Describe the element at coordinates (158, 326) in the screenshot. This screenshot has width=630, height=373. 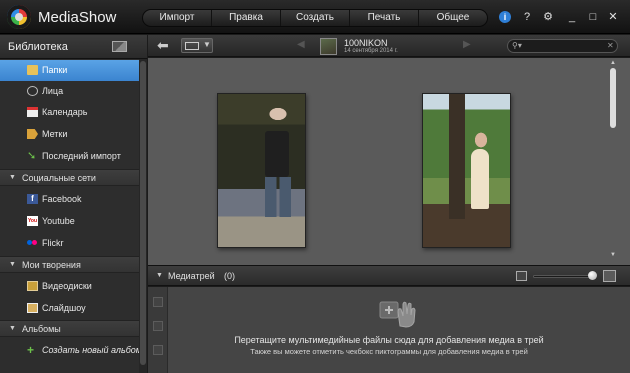
I see `tray-save-icon` at that location.